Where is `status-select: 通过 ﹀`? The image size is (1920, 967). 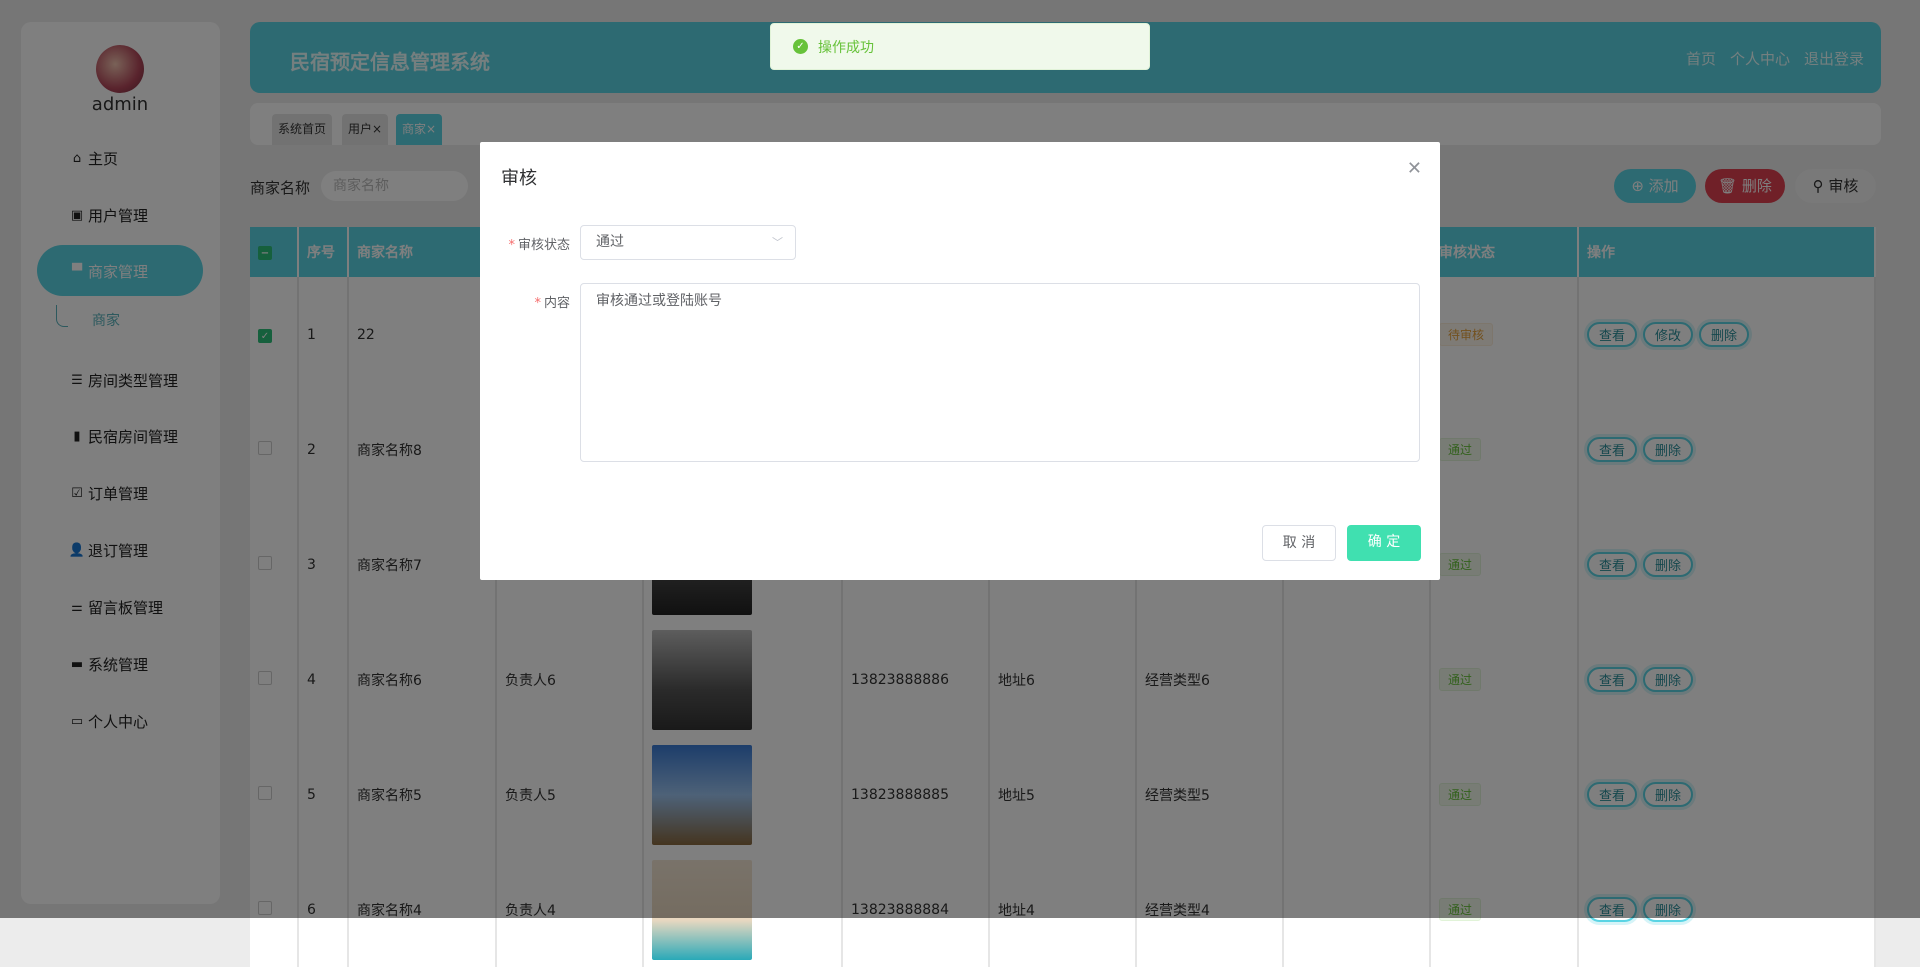 status-select: 通过 ﹀ is located at coordinates (688, 242).